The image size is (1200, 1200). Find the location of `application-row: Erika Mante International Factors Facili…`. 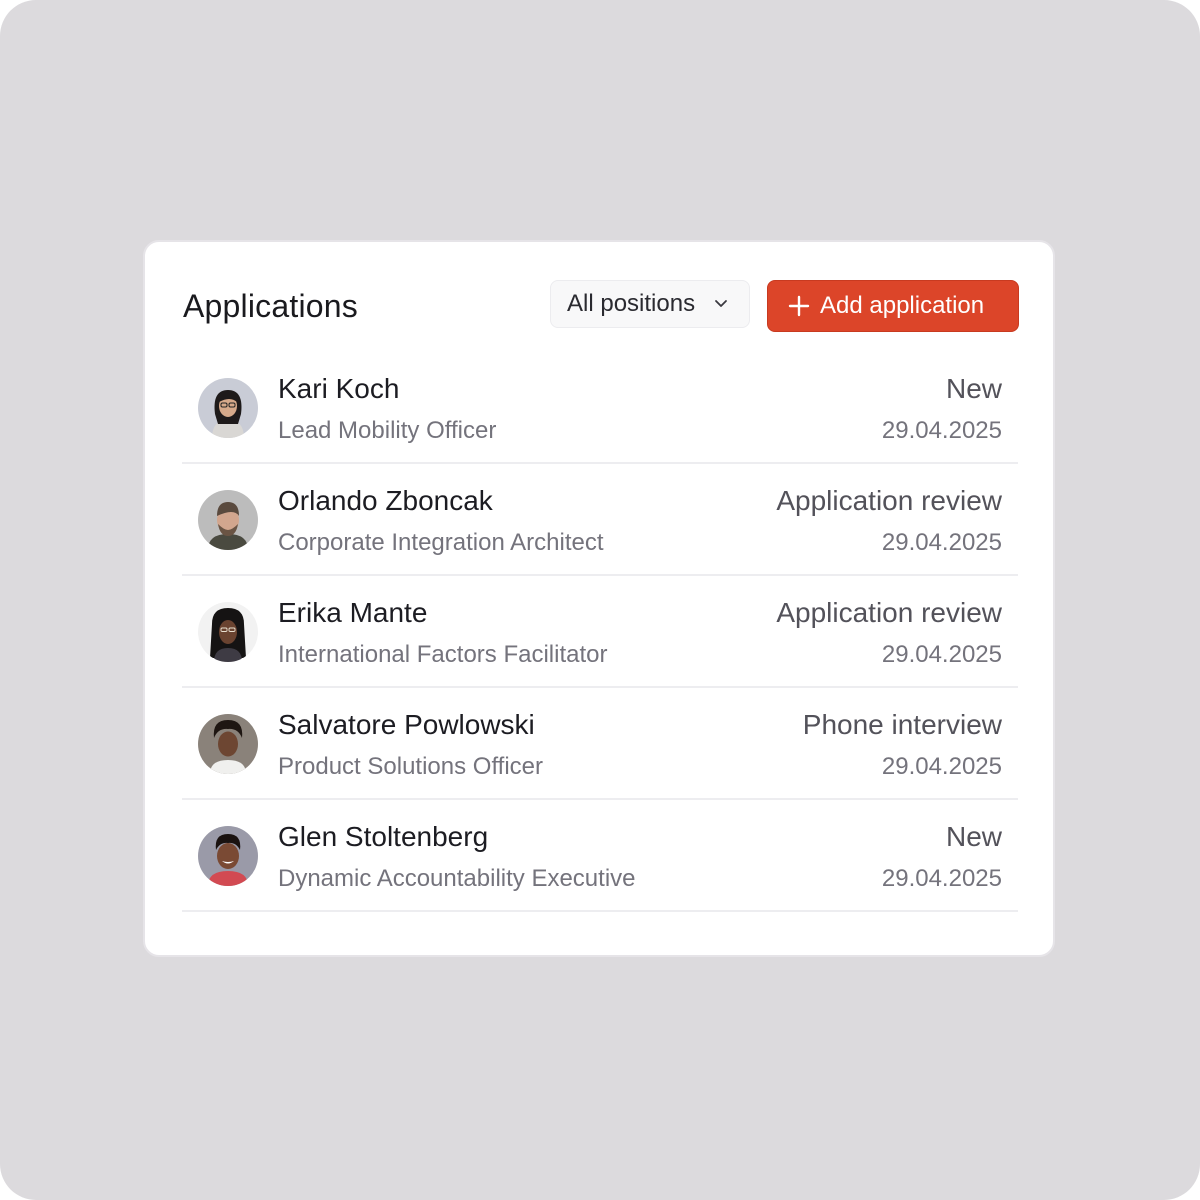

application-row: Erika Mante International Factors Facili… is located at coordinates (600, 632).